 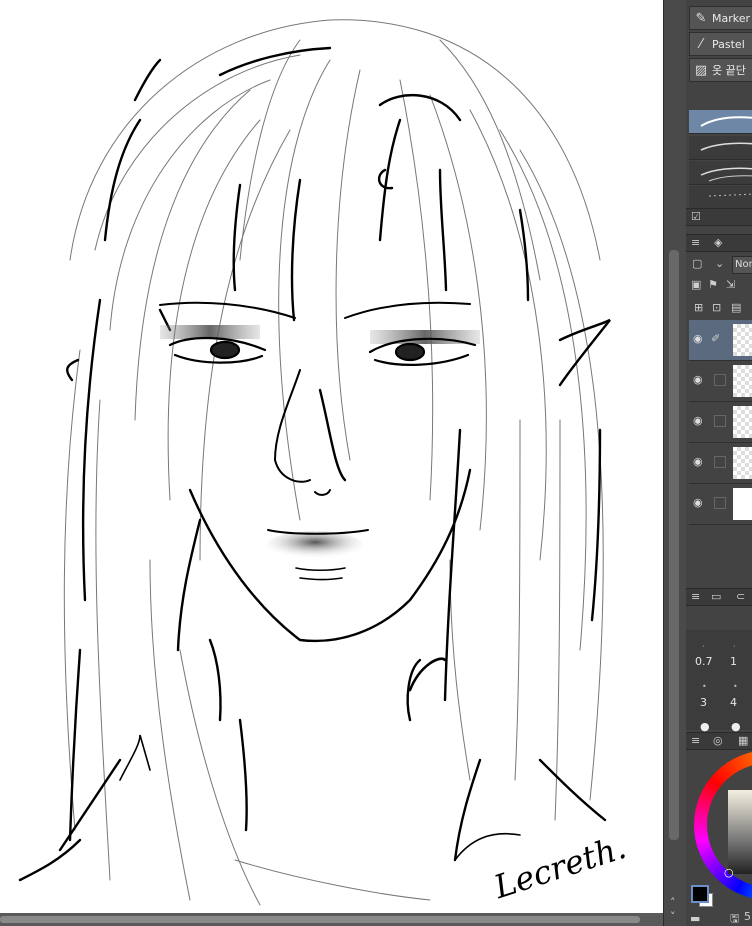 I want to click on layer-color-icon: ▢, so click(x=697, y=263).